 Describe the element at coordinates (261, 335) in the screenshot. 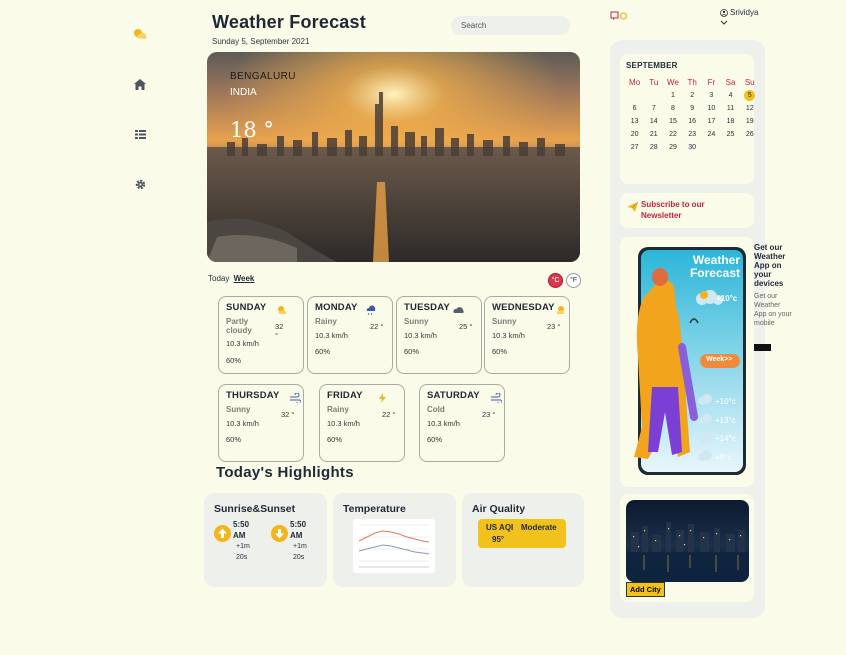

I see `day-card-sunday: SUNDAY Partly cloudy 32 ° 10.3 km/h 60%` at that location.